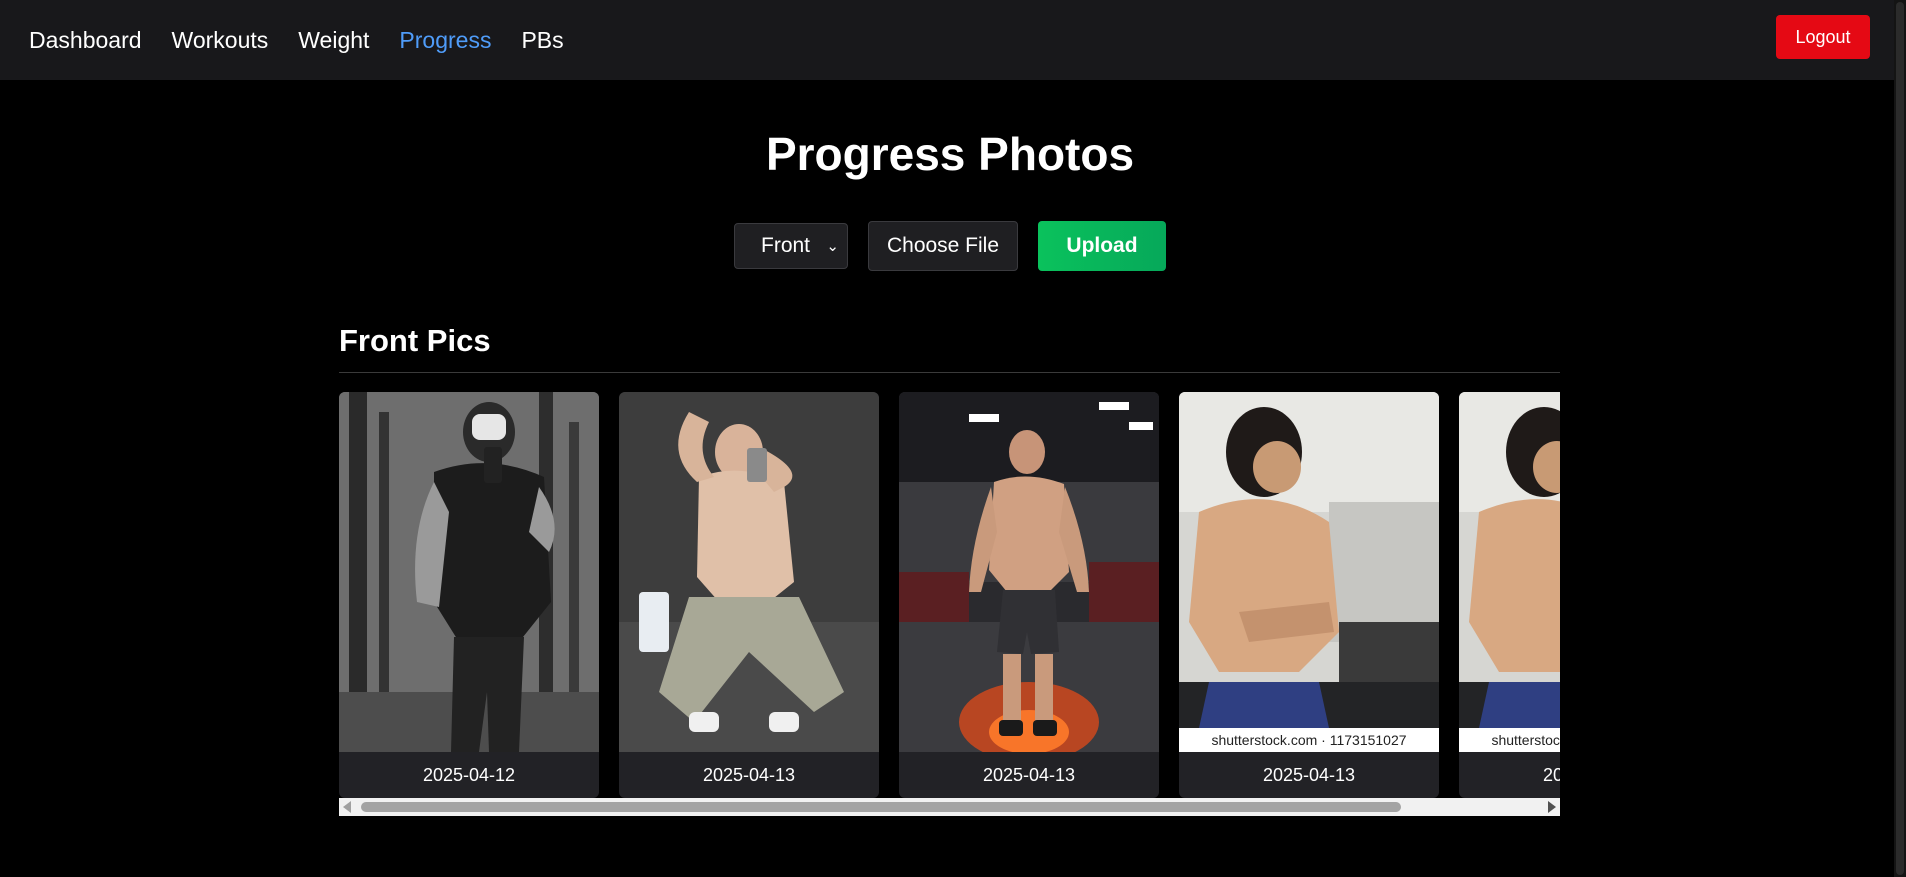  What do you see at coordinates (1102, 246) in the screenshot?
I see `upload-button: Upload` at bounding box center [1102, 246].